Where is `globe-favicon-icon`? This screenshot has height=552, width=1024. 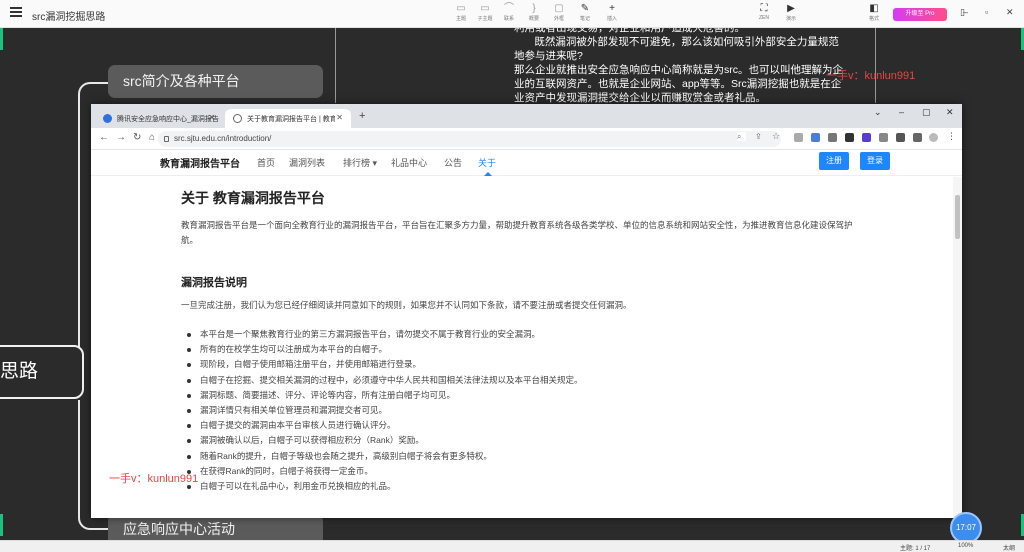 globe-favicon-icon is located at coordinates (237, 118).